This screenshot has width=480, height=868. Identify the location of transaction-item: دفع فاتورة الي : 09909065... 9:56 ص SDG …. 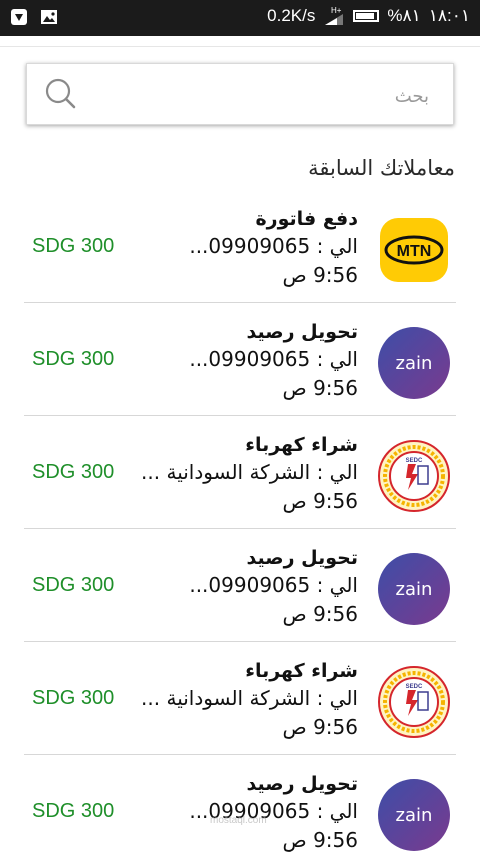
(240, 246).